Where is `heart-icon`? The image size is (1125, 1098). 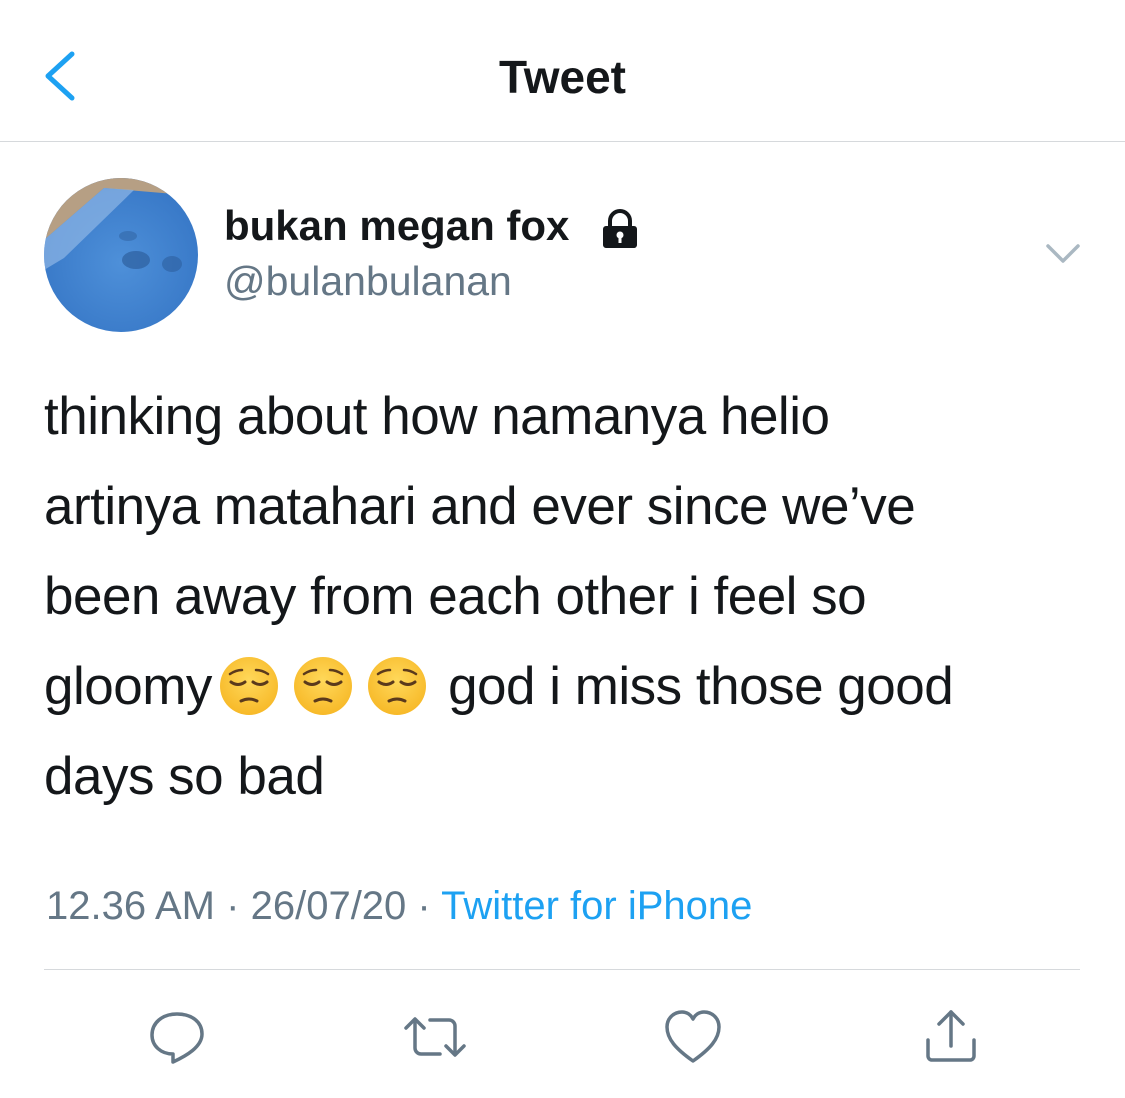
heart-icon is located at coordinates (693, 1036).